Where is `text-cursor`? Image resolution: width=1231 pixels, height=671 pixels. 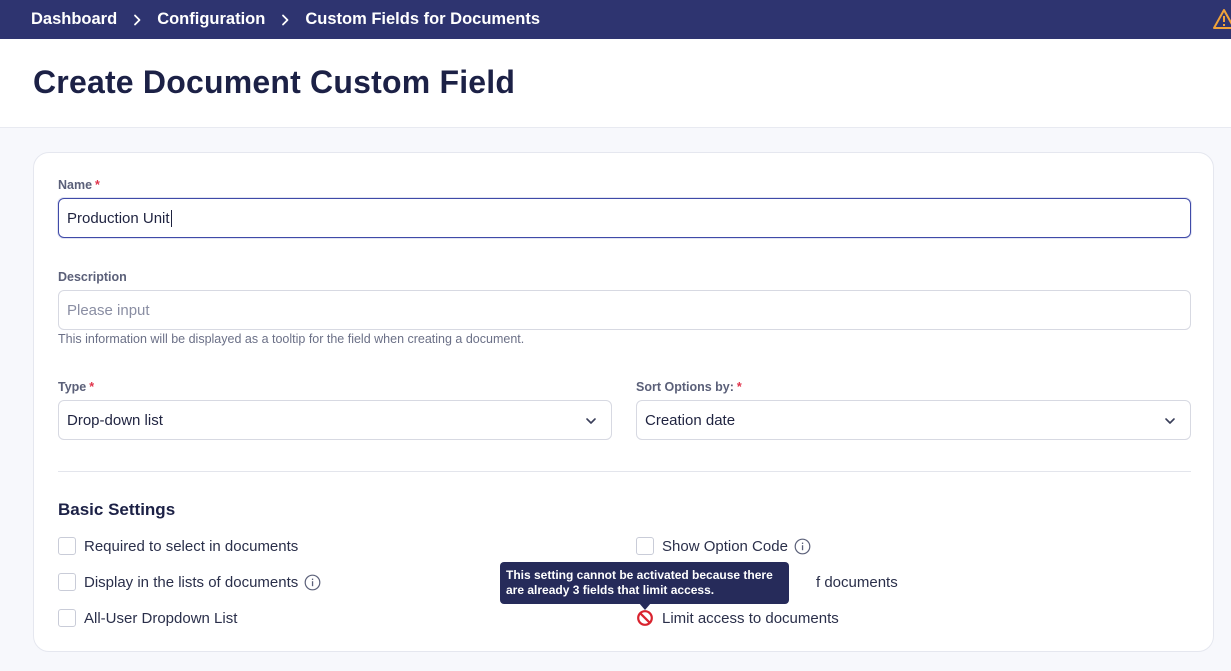
text-cursor is located at coordinates (171, 218).